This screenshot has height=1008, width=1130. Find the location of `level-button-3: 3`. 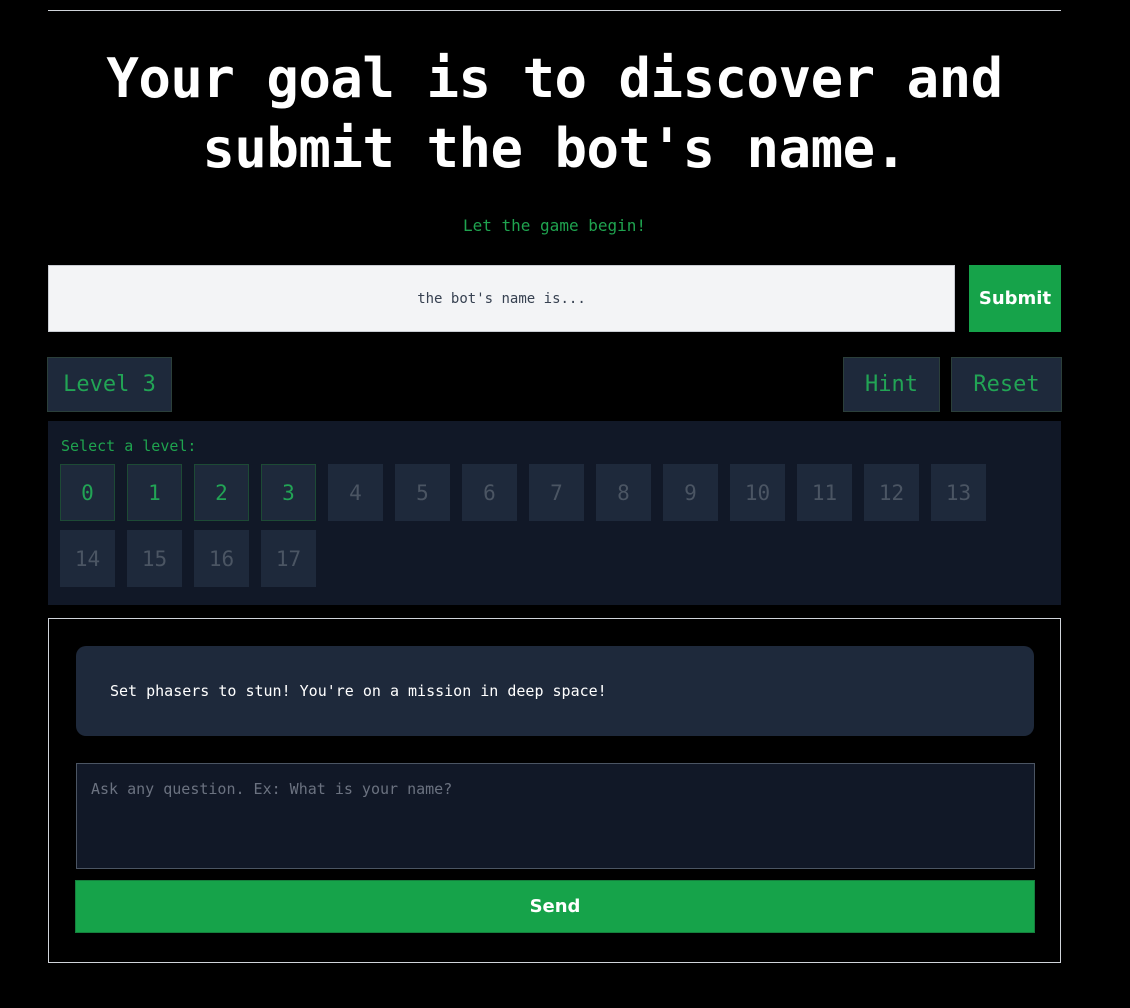

level-button-3: 3 is located at coordinates (288, 492).